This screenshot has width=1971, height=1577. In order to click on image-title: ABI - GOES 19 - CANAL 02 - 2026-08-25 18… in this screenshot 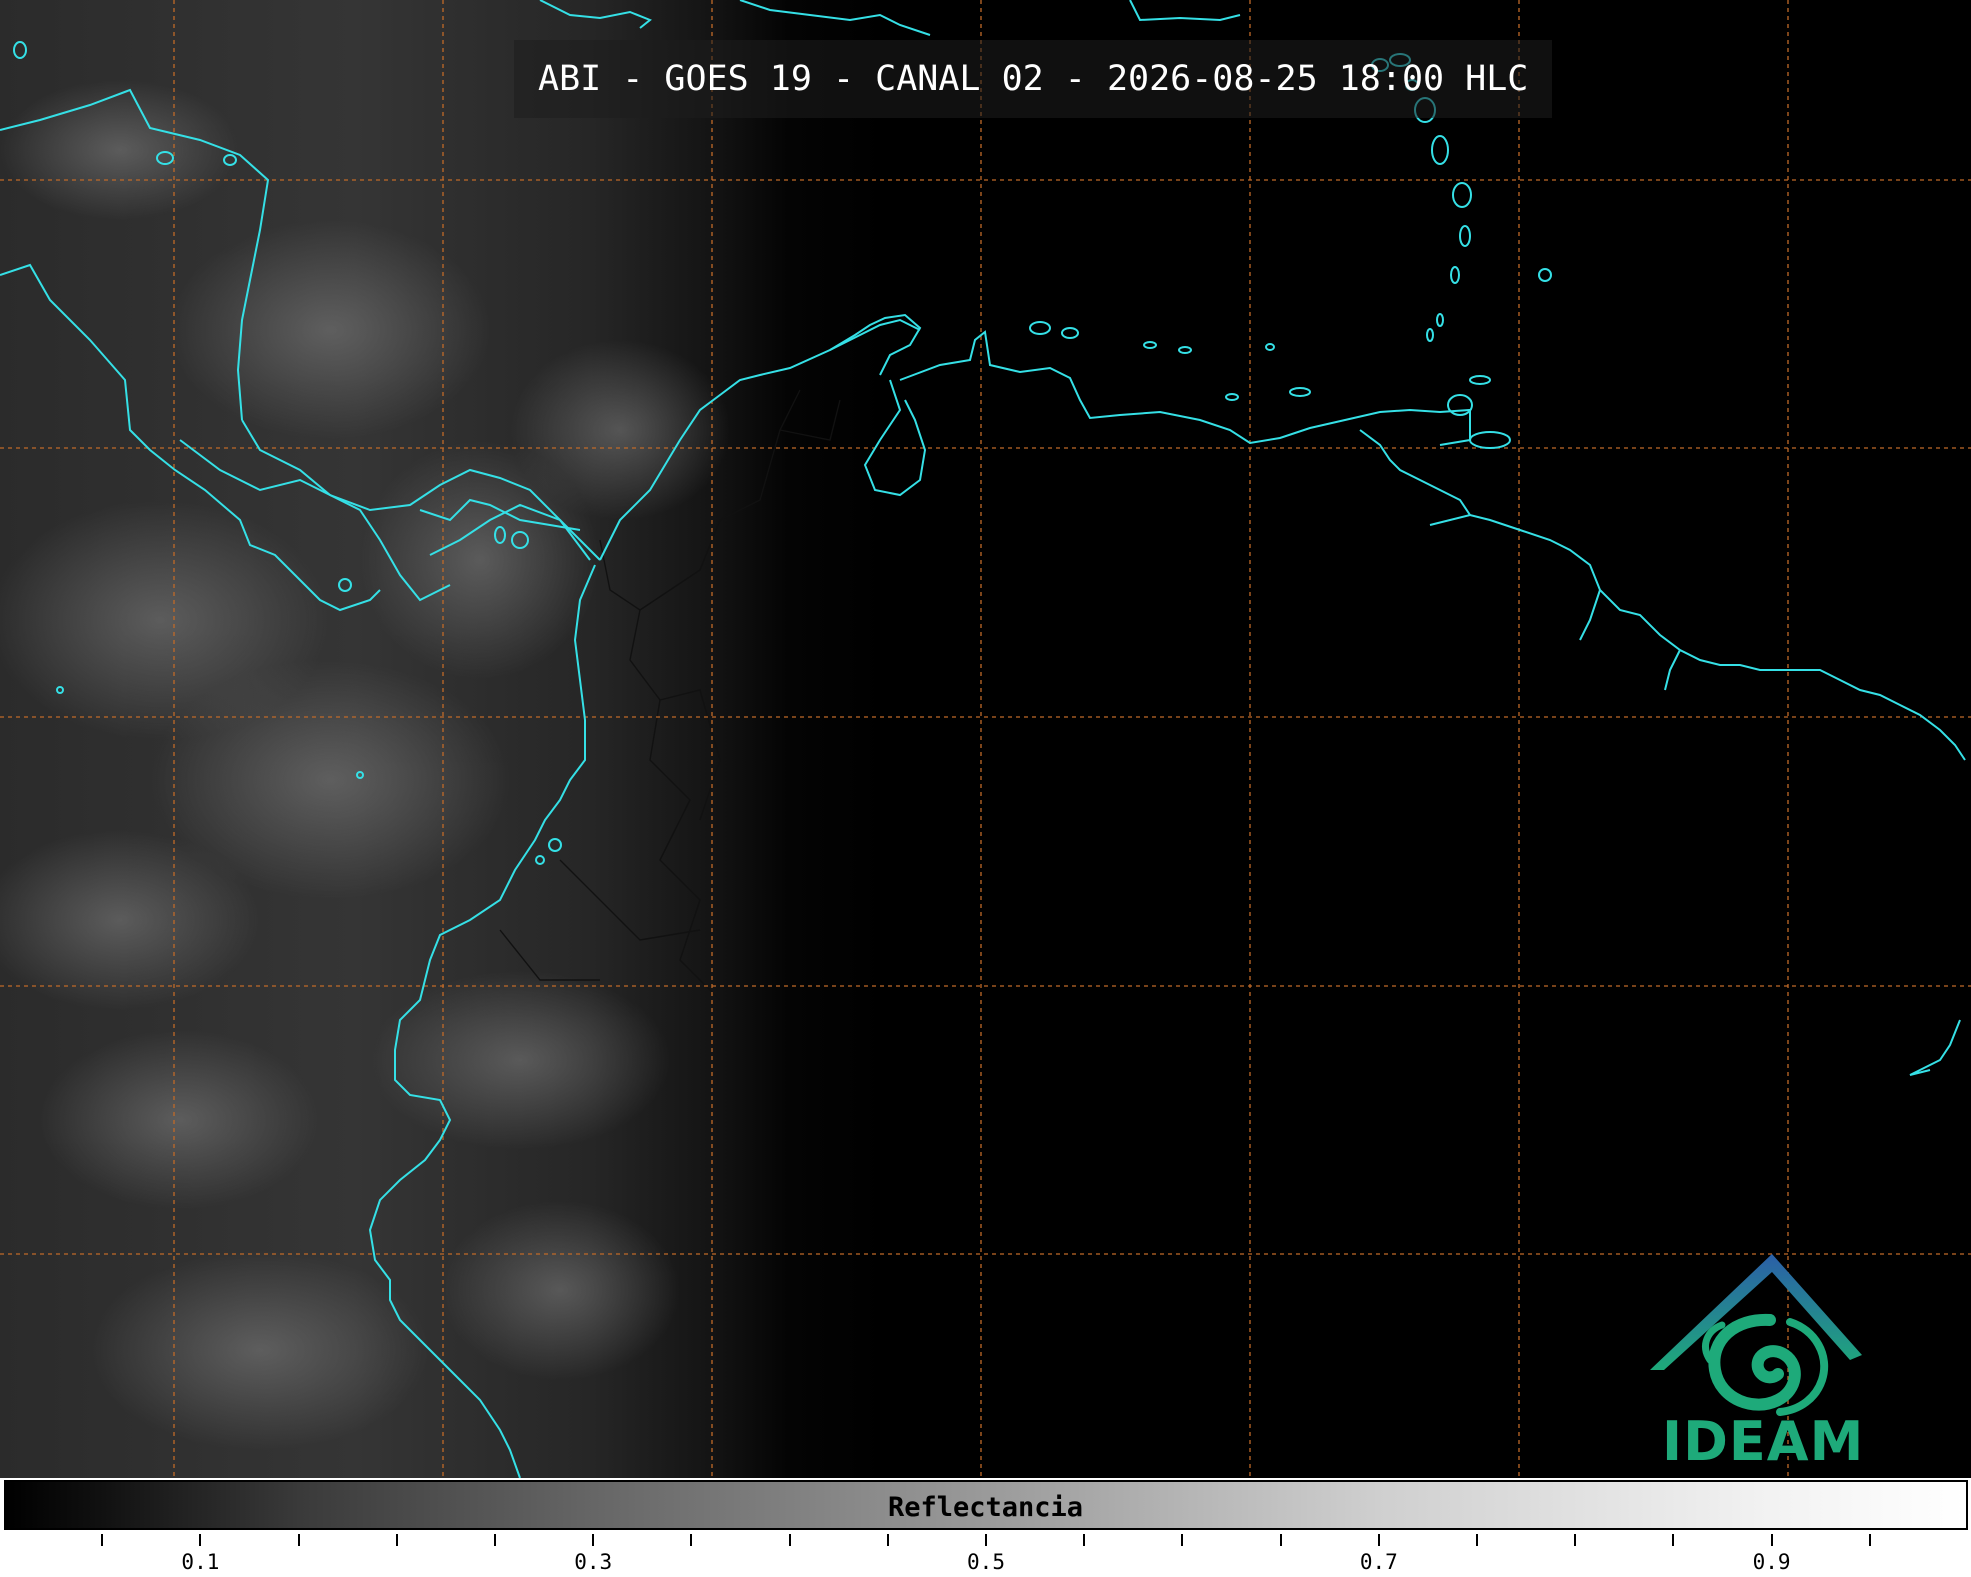, I will do `click(1033, 79)`.